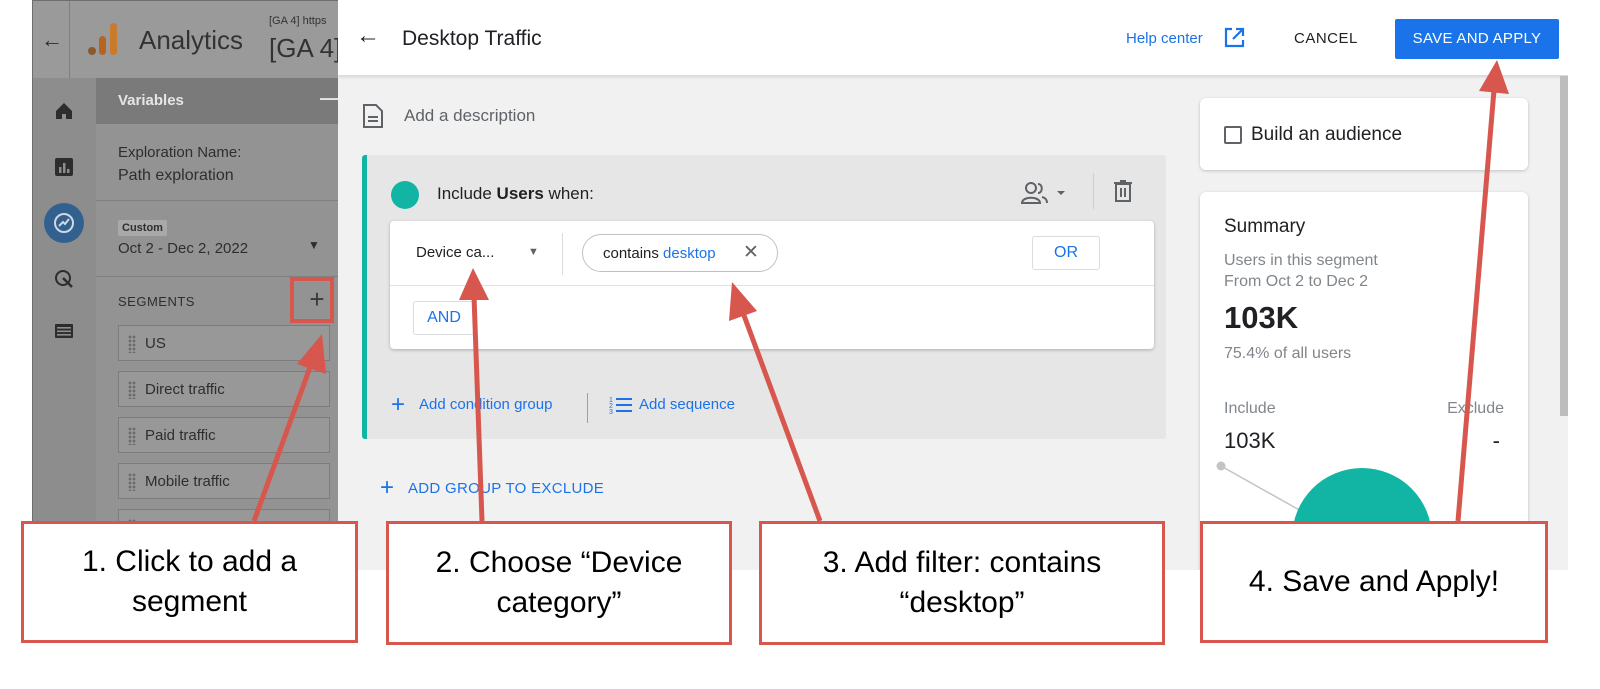 This screenshot has height=689, width=1600. What do you see at coordinates (1234, 38) in the screenshot?
I see `open-in-new-icon` at bounding box center [1234, 38].